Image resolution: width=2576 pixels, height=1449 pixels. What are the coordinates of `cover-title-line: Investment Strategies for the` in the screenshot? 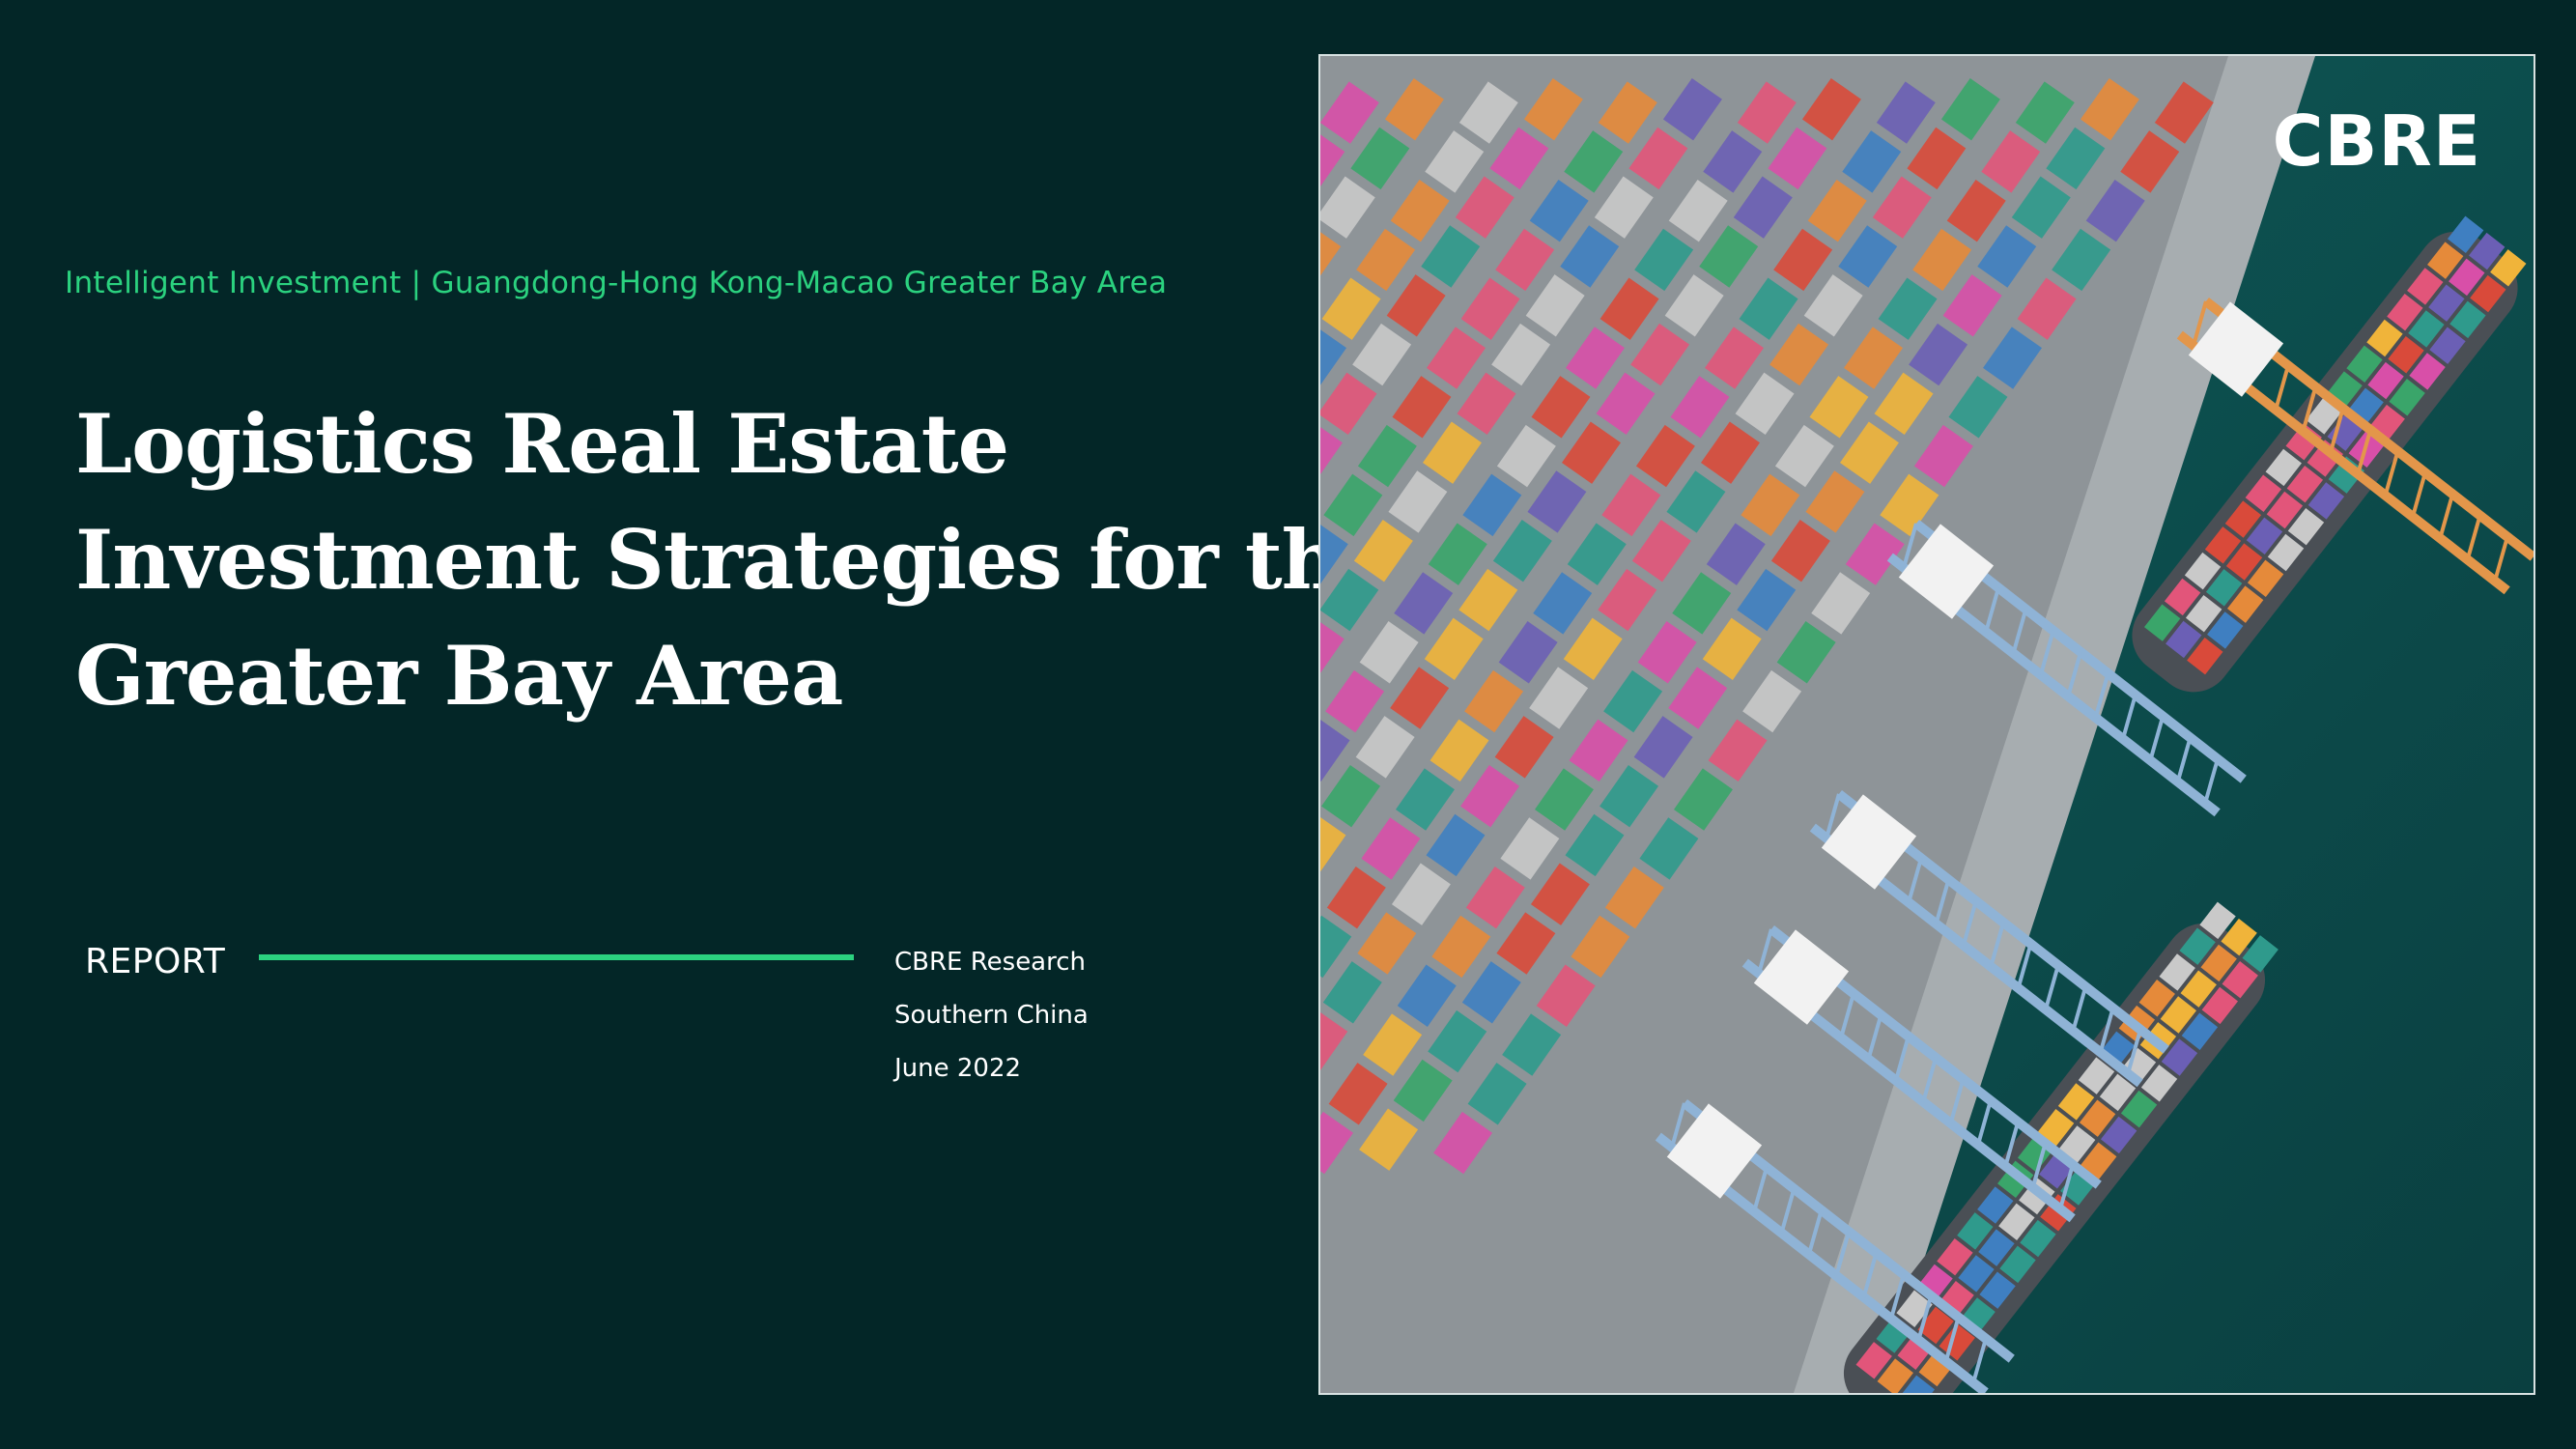 It's located at (733, 560).